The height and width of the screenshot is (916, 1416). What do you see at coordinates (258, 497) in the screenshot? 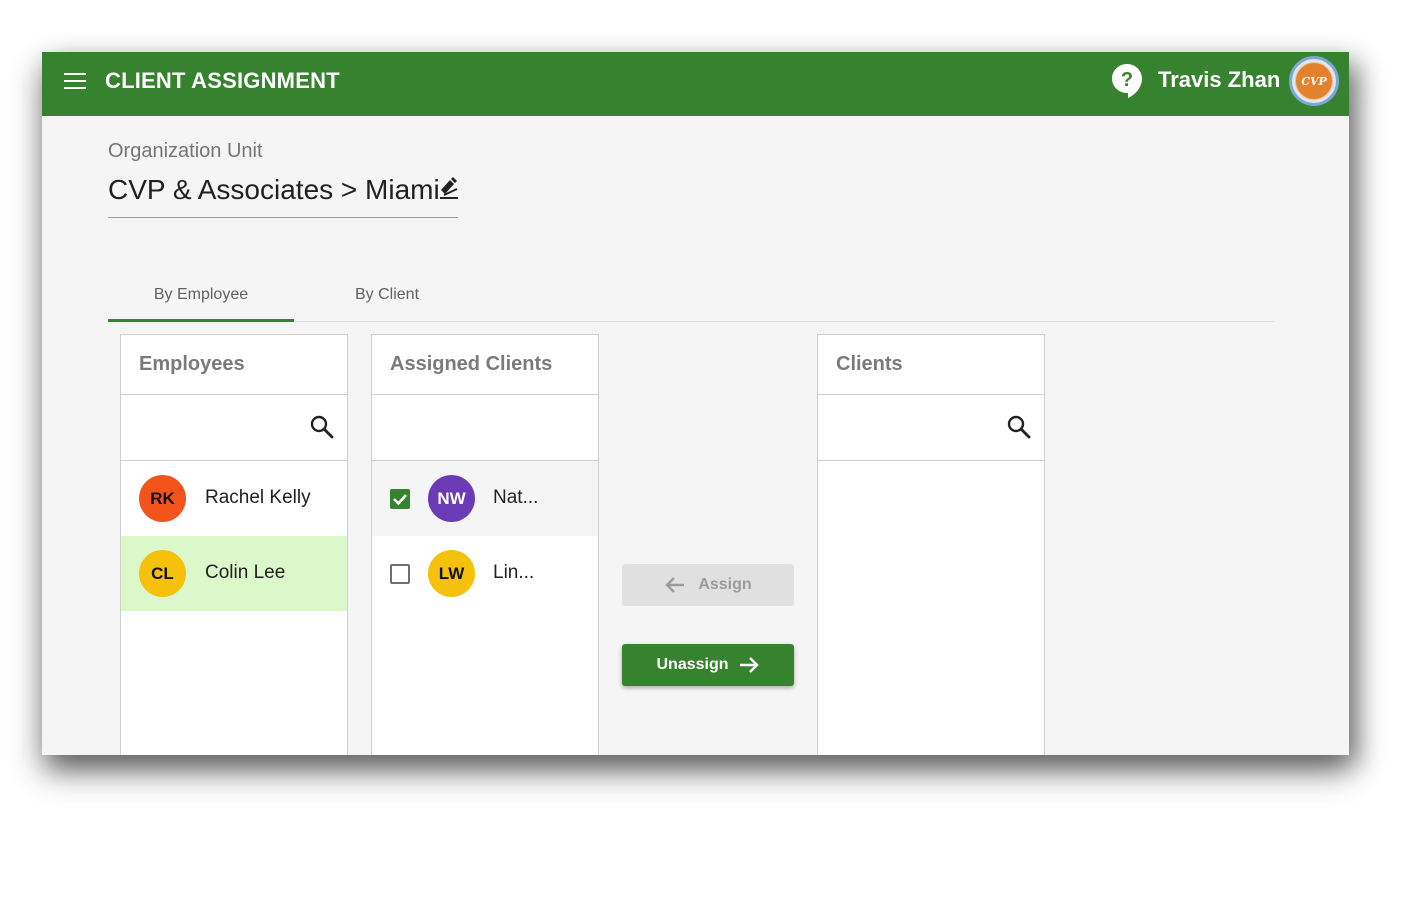
I see `employee-name: Rachel Kelly` at bounding box center [258, 497].